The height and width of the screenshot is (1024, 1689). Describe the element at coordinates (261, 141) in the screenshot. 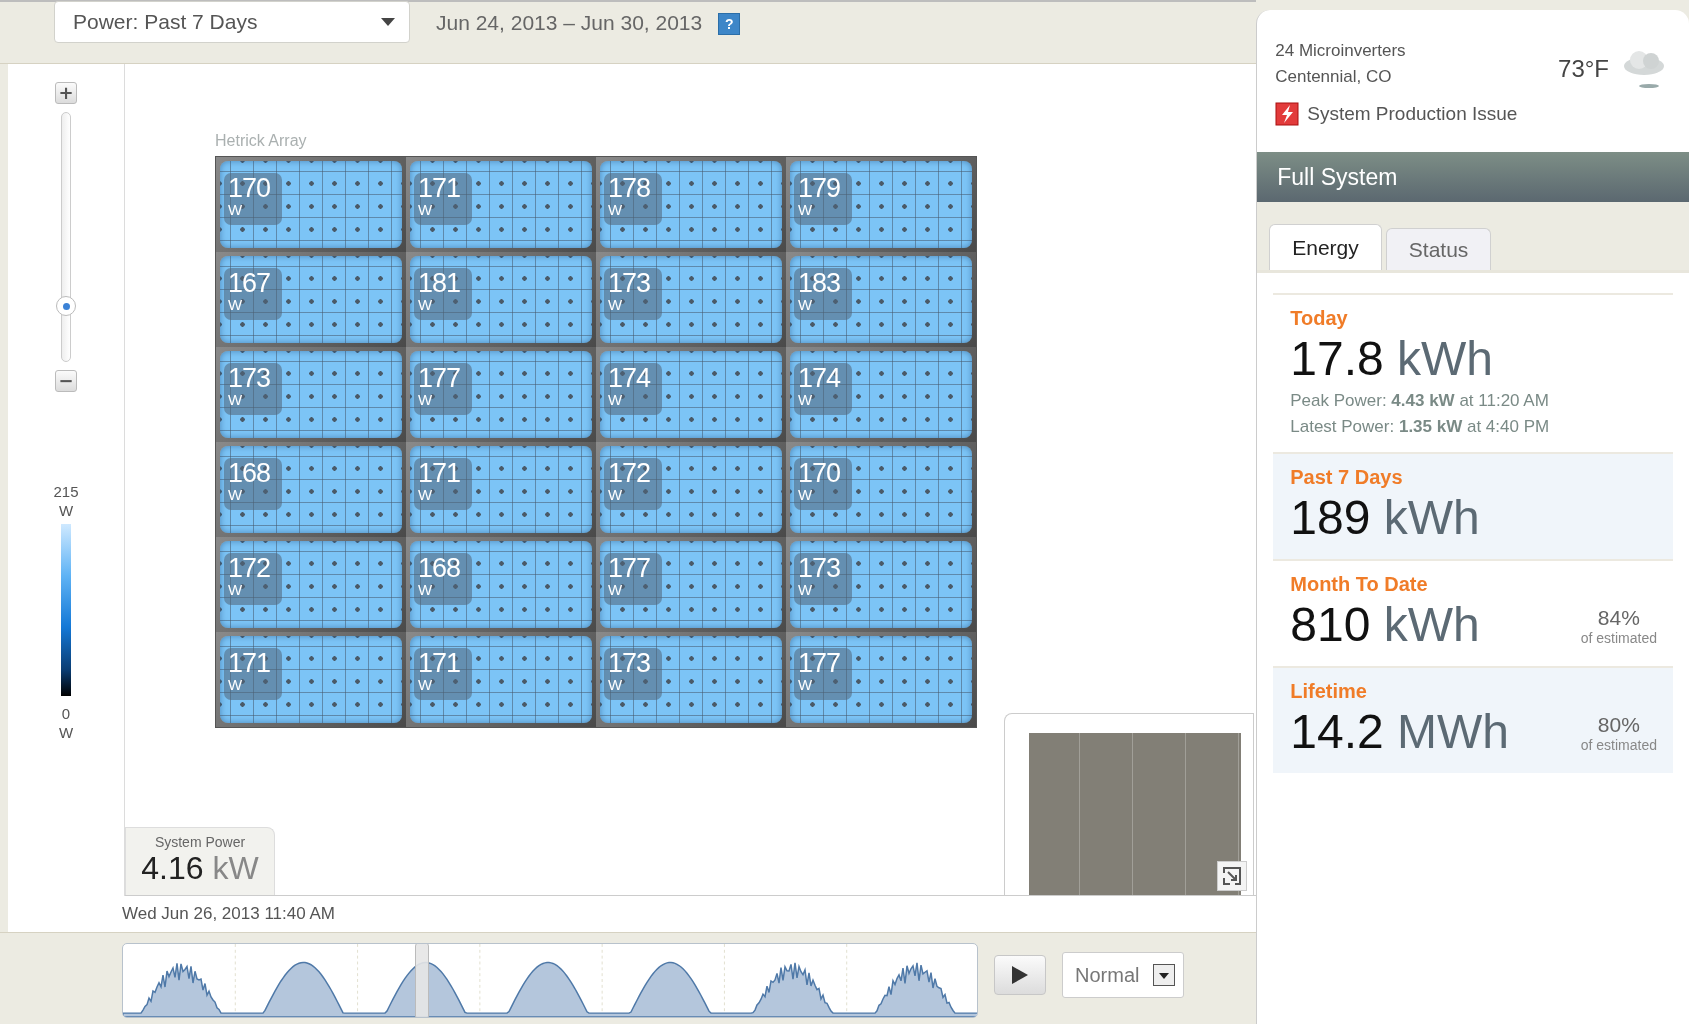

I see `array-title: Hetrick Array` at that location.